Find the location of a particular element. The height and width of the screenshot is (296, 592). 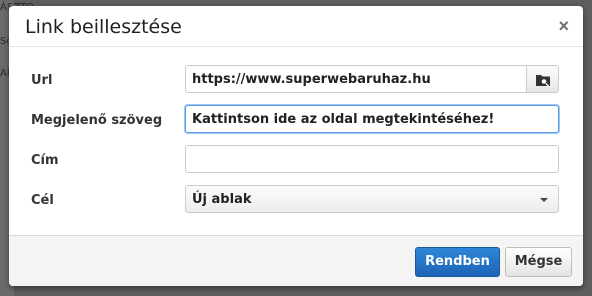

close-button: × is located at coordinates (563, 26).